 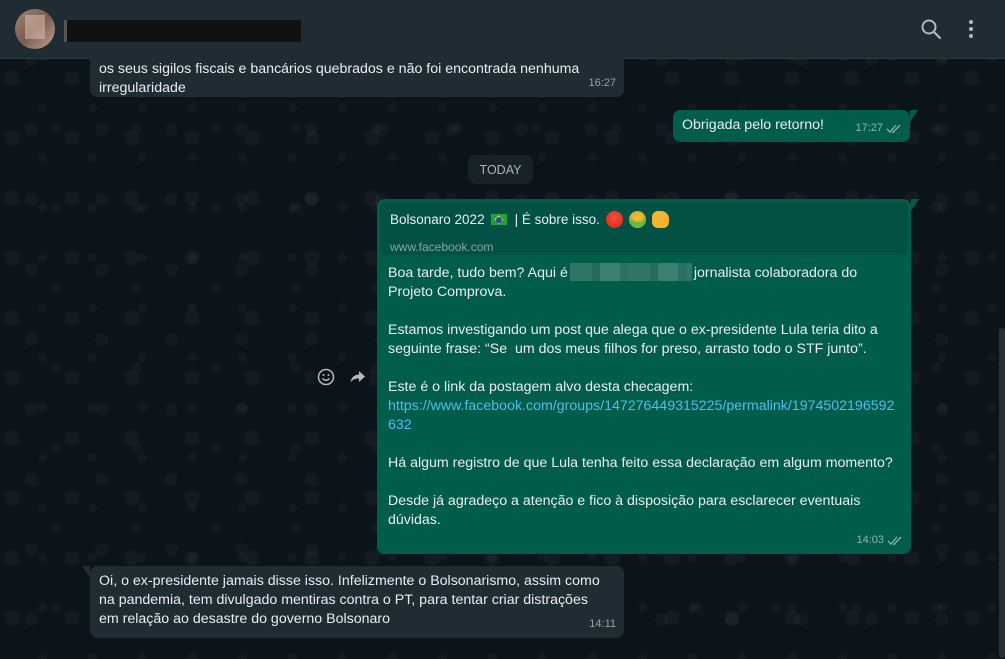 What do you see at coordinates (775, 273) in the screenshot?
I see `message-text: jornalista colaboradora do` at bounding box center [775, 273].